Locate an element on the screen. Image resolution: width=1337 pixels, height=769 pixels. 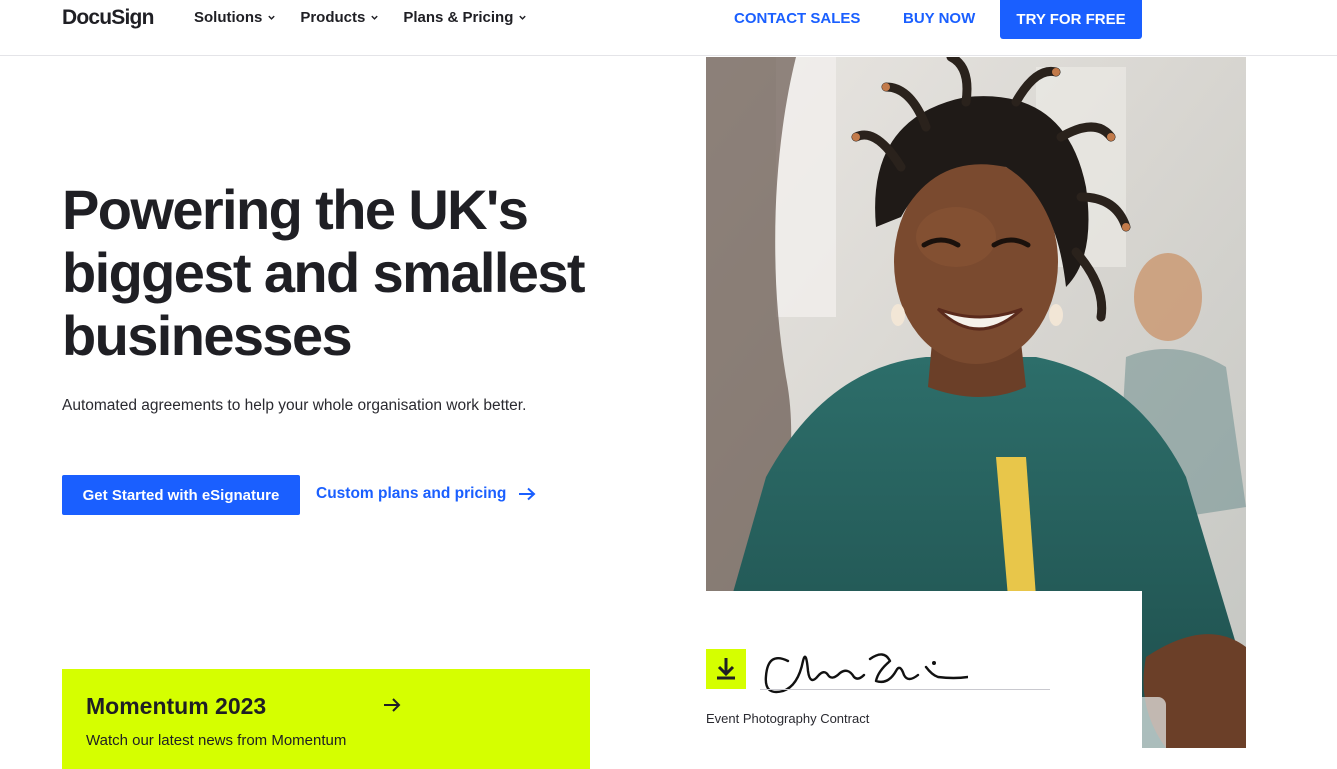
download-button is located at coordinates (726, 669).